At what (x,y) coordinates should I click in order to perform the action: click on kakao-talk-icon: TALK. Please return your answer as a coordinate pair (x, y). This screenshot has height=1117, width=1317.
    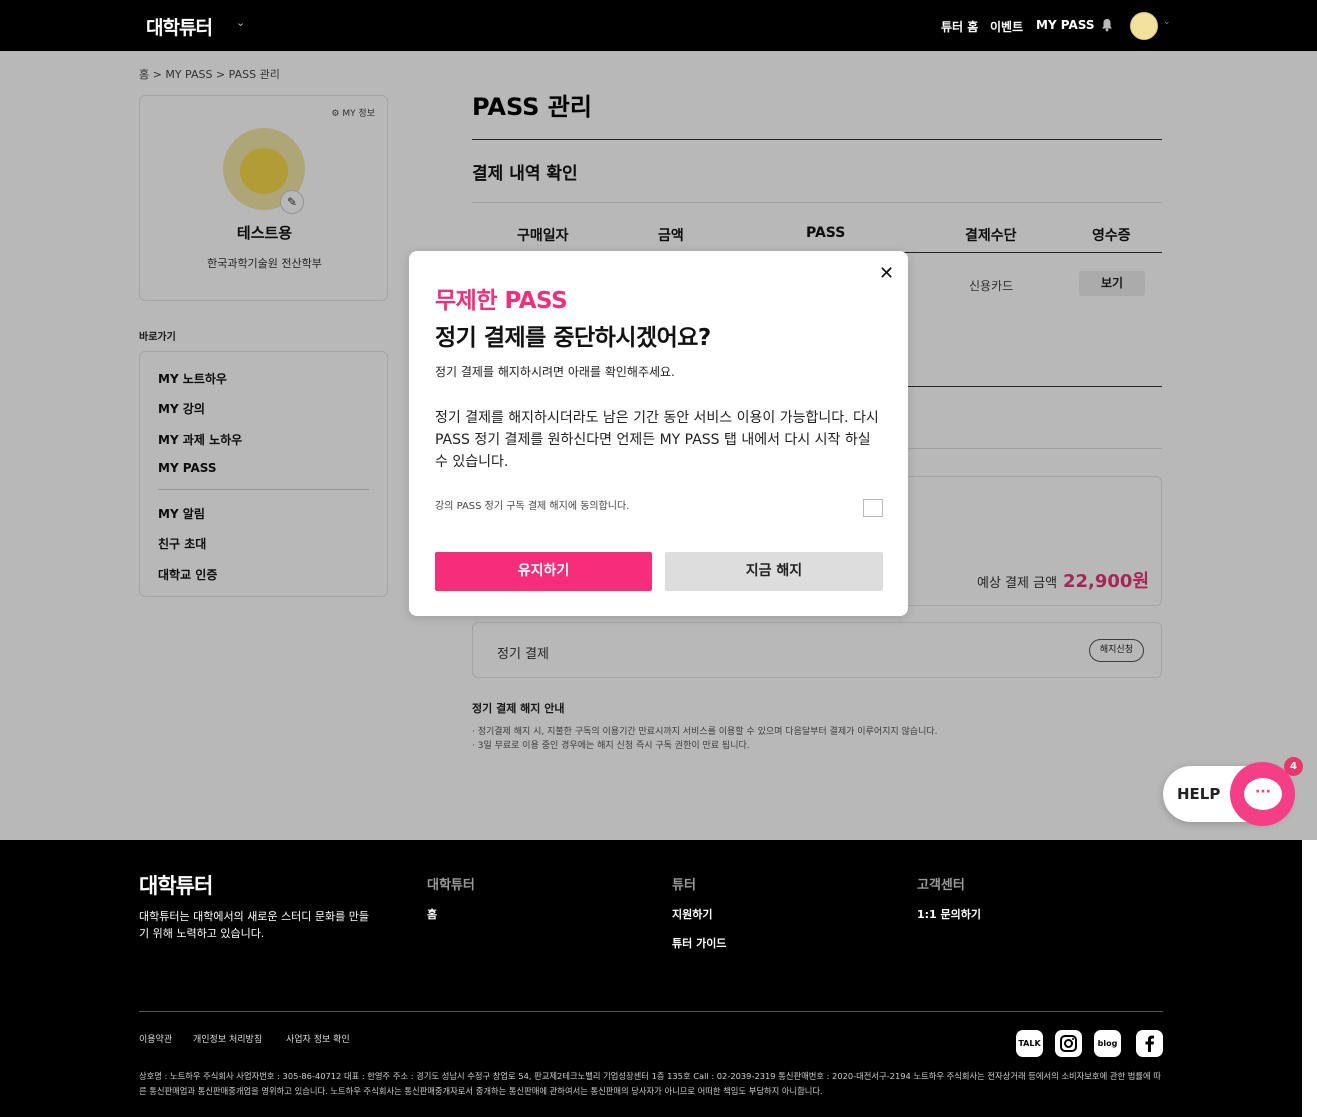
    Looking at the image, I should click on (1029, 1043).